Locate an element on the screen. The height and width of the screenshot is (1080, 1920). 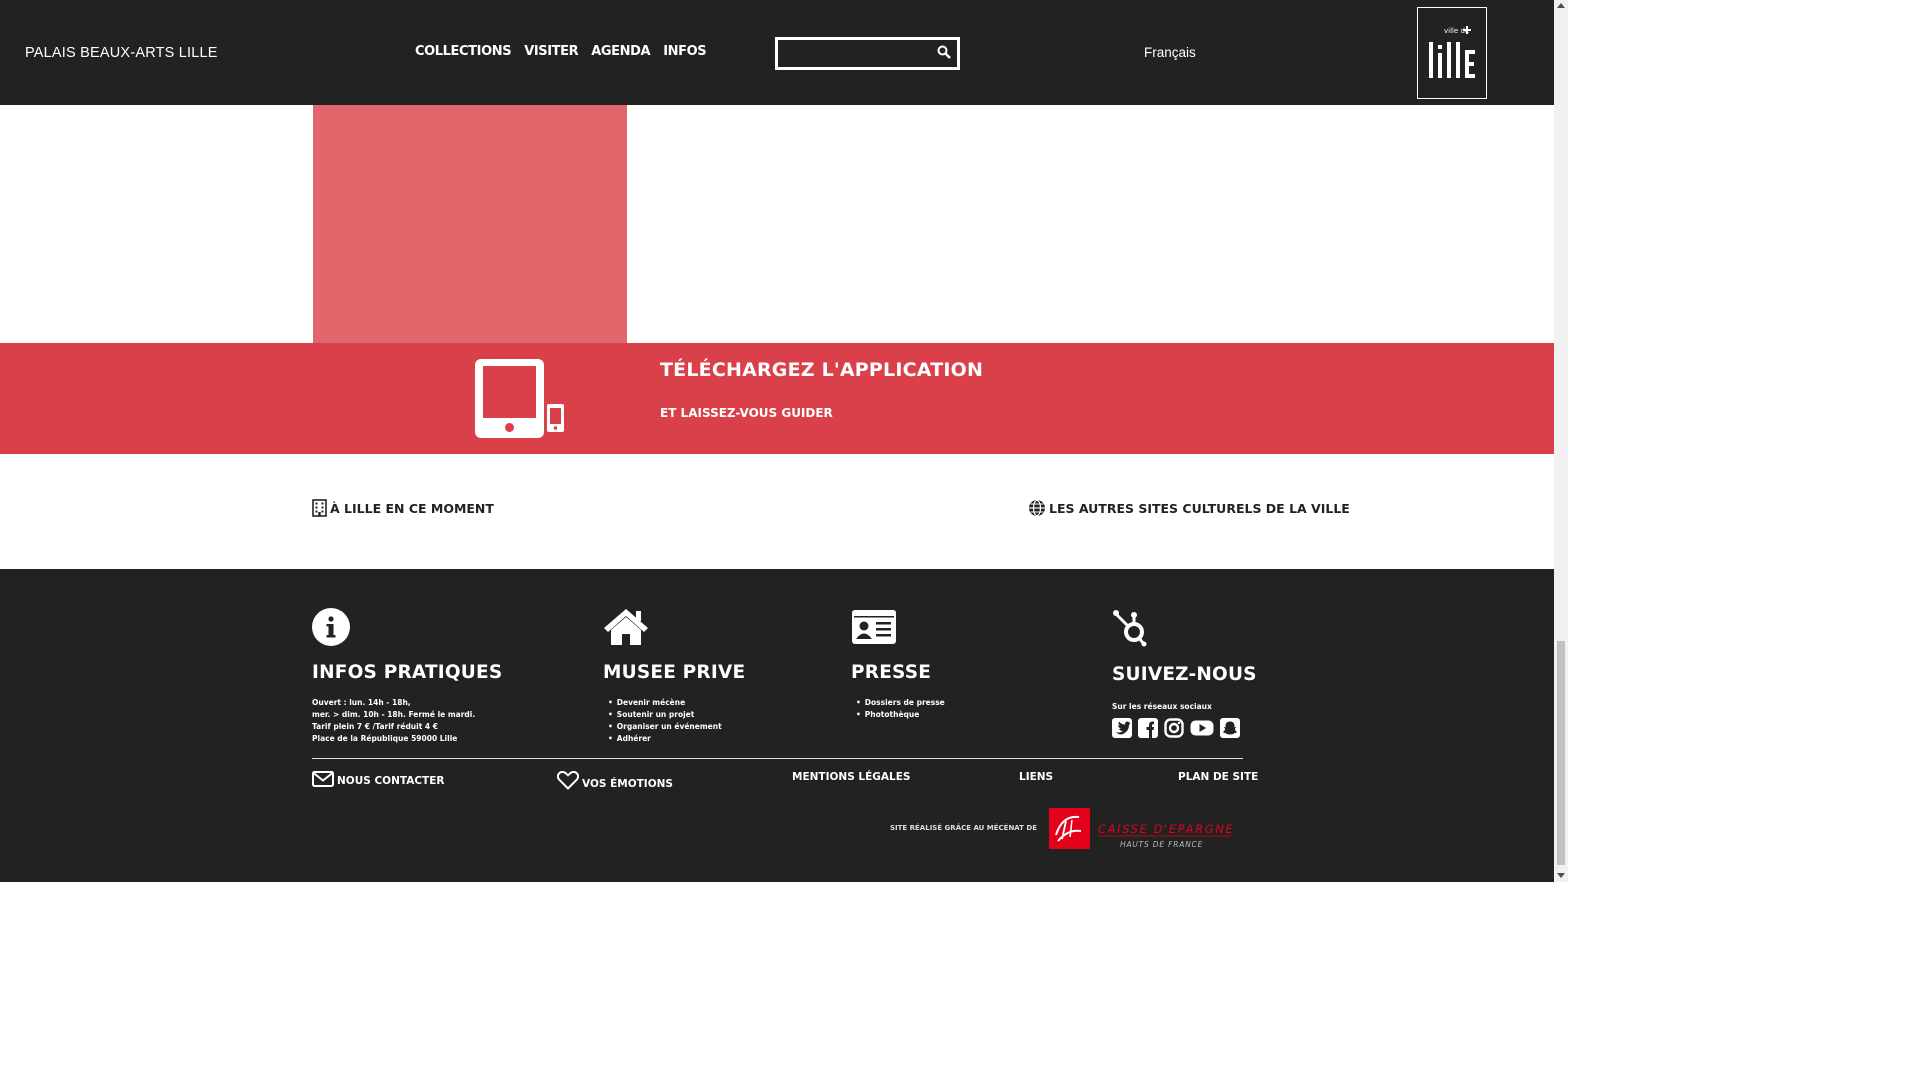
house-icon is located at coordinates (626, 627).